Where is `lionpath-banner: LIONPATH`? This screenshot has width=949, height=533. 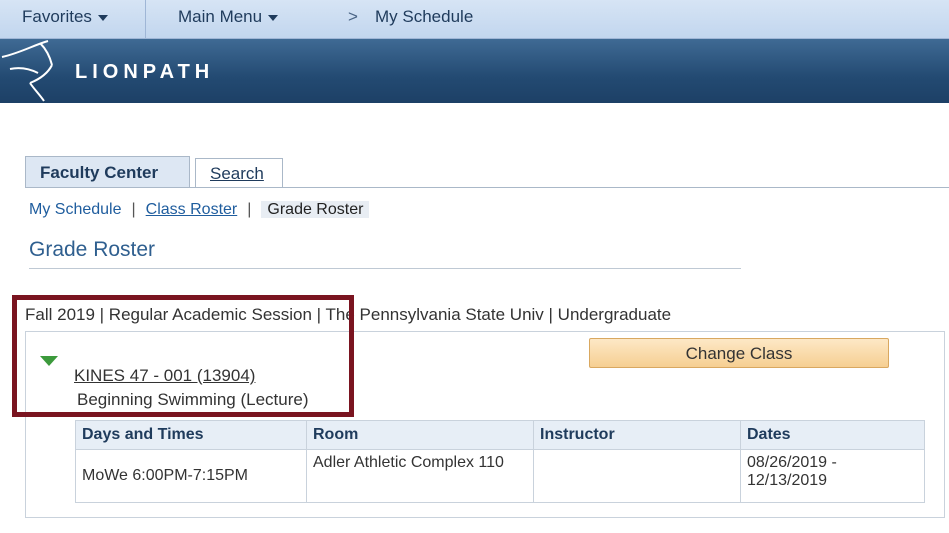
lionpath-banner: LIONPATH is located at coordinates (474, 71).